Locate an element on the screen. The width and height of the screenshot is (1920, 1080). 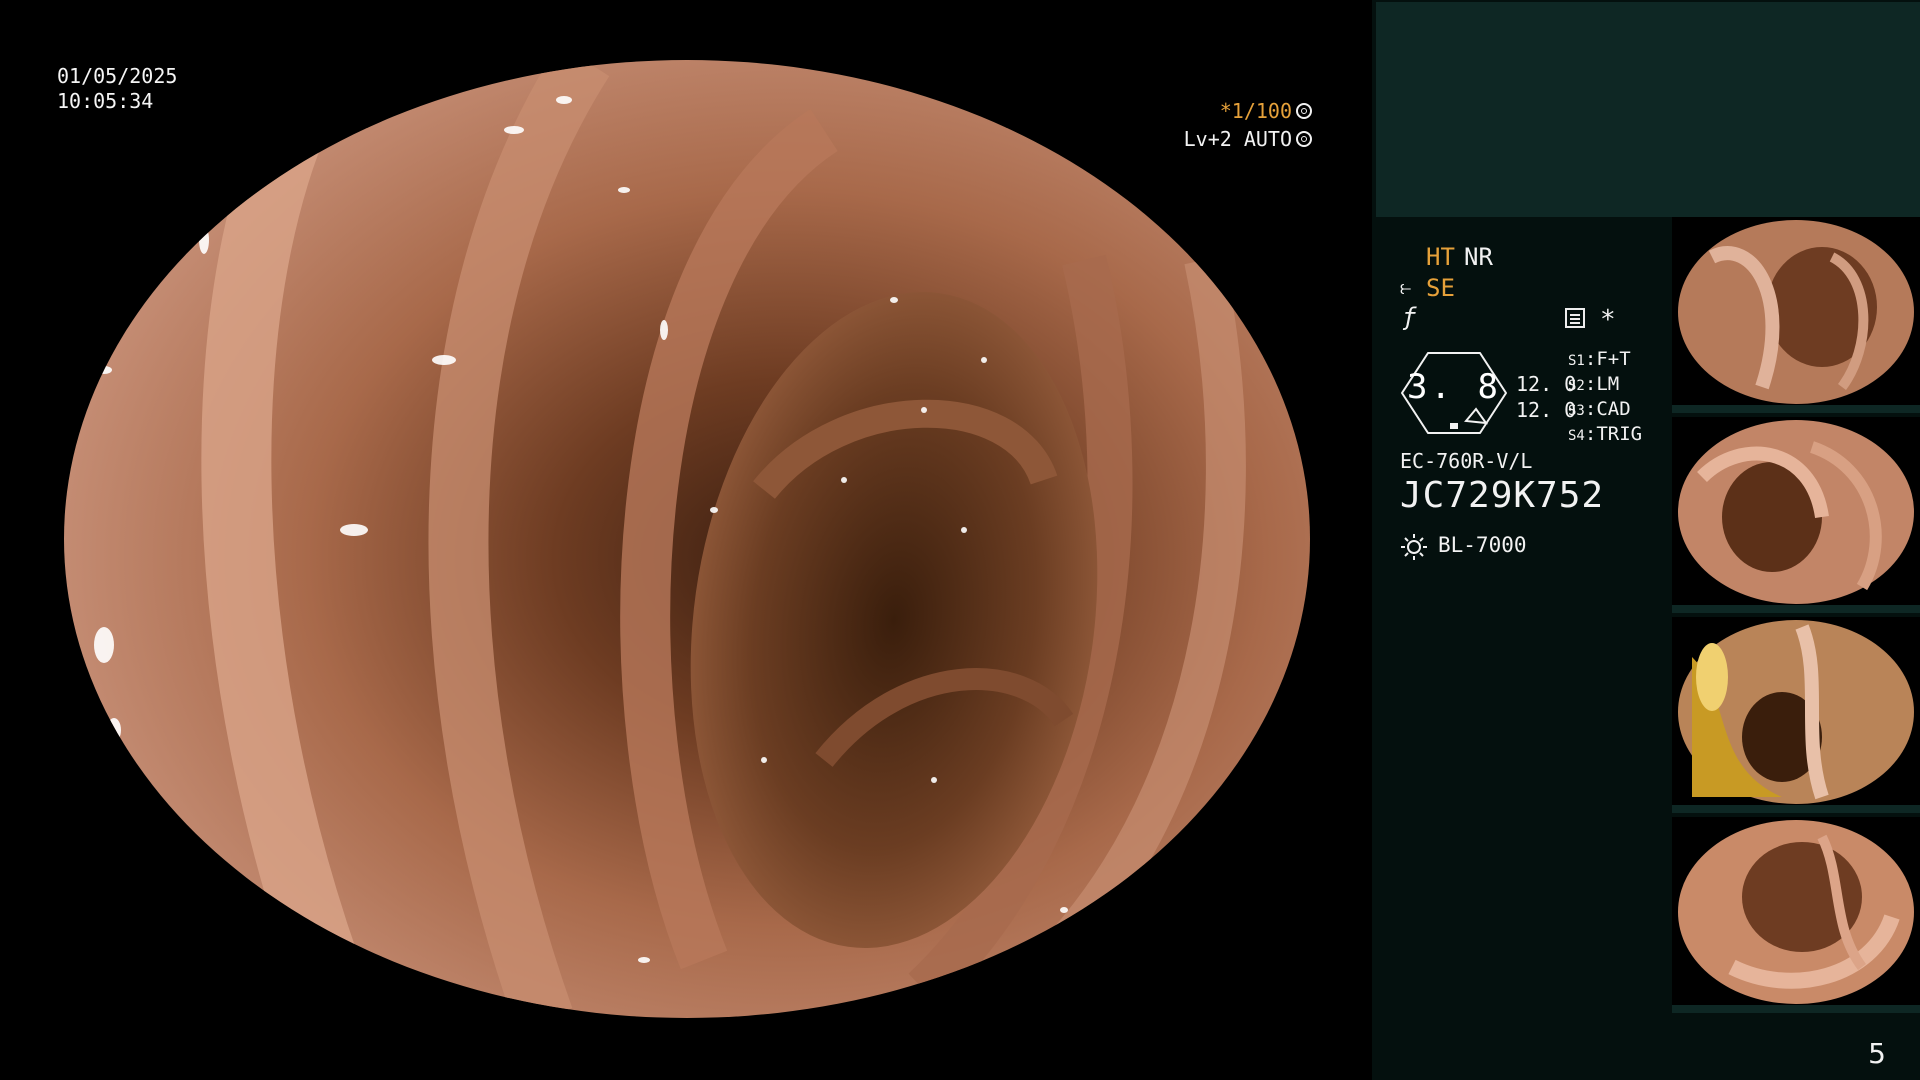
switch-4: S4:TRIG is located at coordinates (1605, 434).